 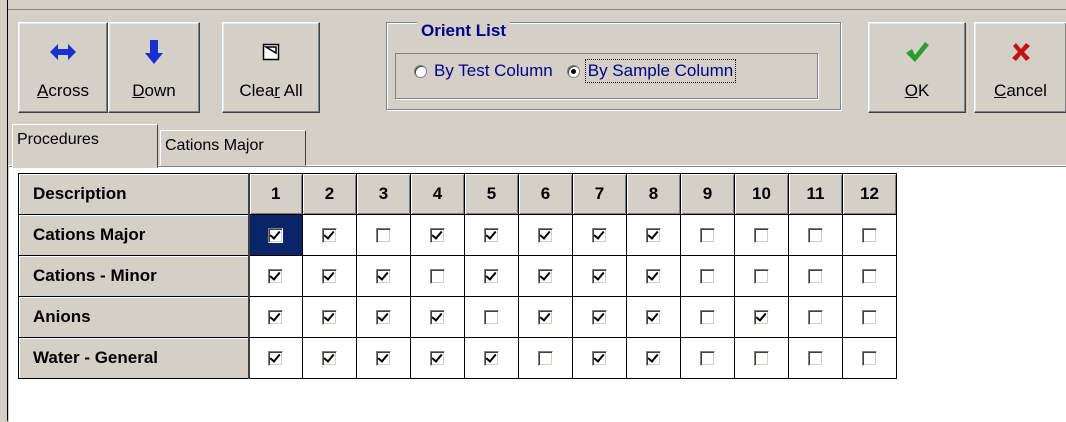 I want to click on cancel-button: Cancel, so click(x=1020, y=67).